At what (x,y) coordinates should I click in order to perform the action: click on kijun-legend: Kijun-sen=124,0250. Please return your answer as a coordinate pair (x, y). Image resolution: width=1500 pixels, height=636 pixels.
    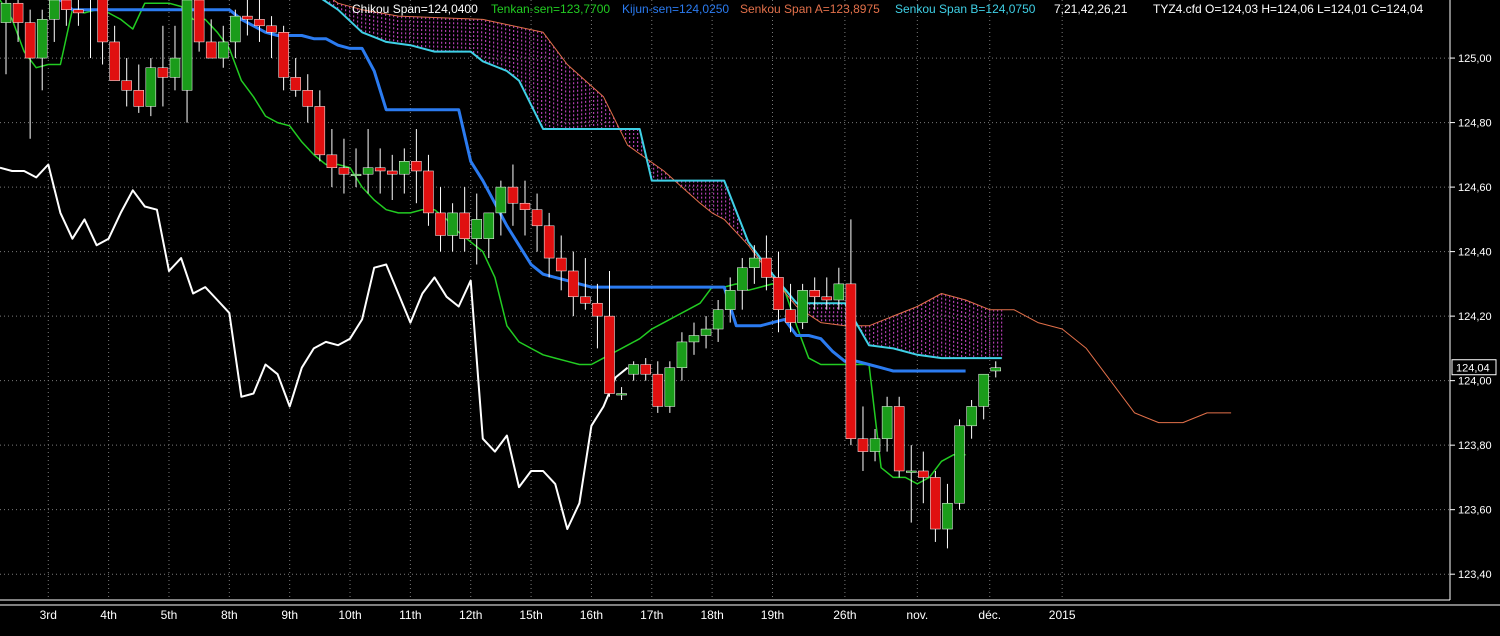
    Looking at the image, I should click on (675, 9).